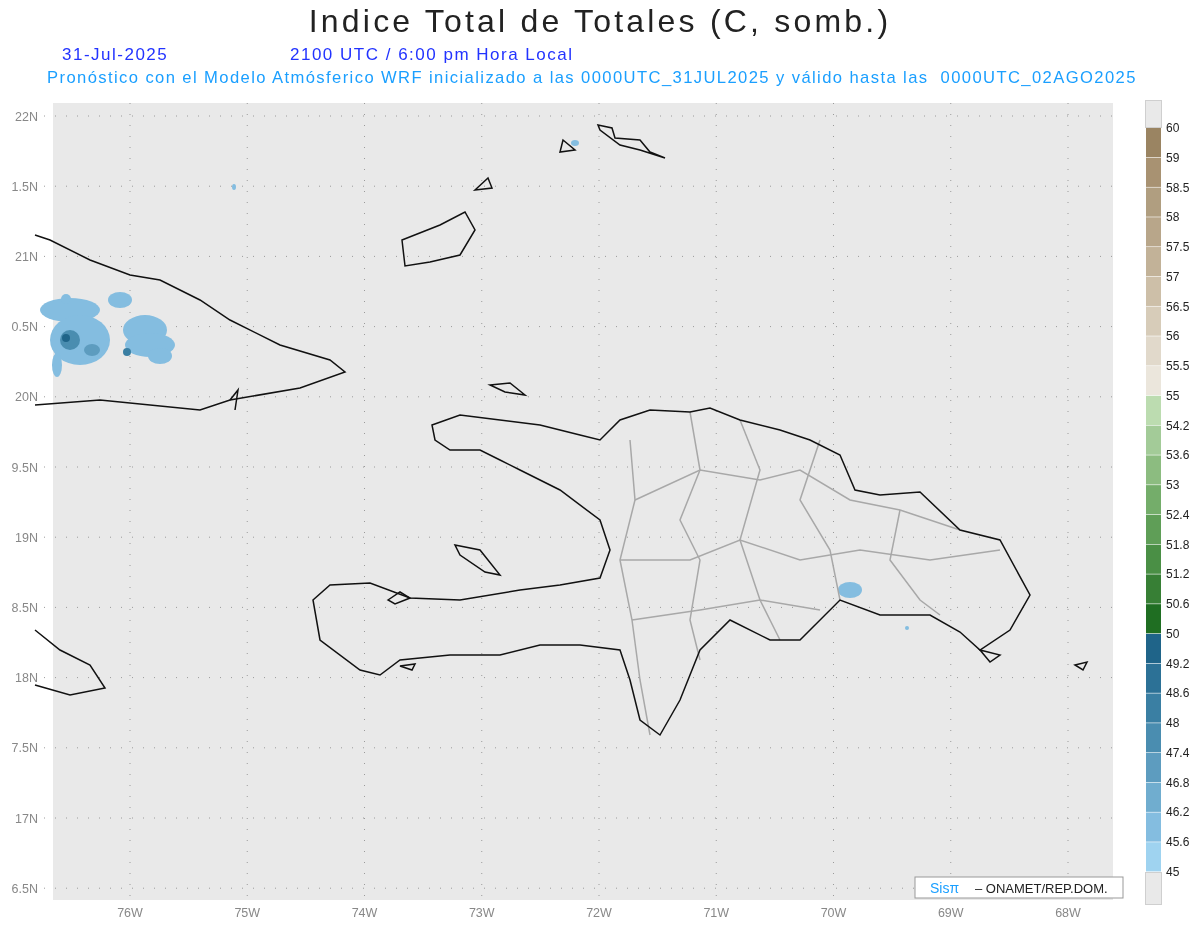 Image resolution: width=1200 pixels, height=927 pixels. I want to click on latitude-label: 21N, so click(26, 256).